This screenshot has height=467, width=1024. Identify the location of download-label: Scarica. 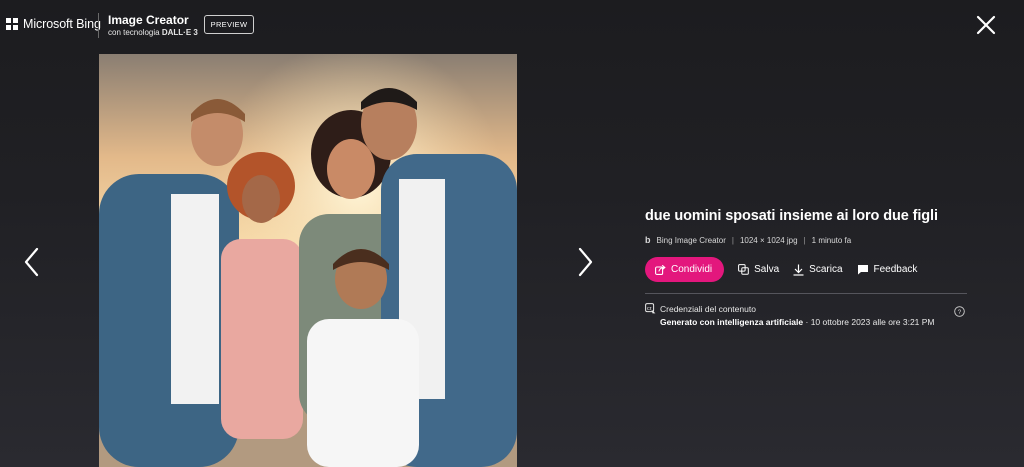
(826, 269).